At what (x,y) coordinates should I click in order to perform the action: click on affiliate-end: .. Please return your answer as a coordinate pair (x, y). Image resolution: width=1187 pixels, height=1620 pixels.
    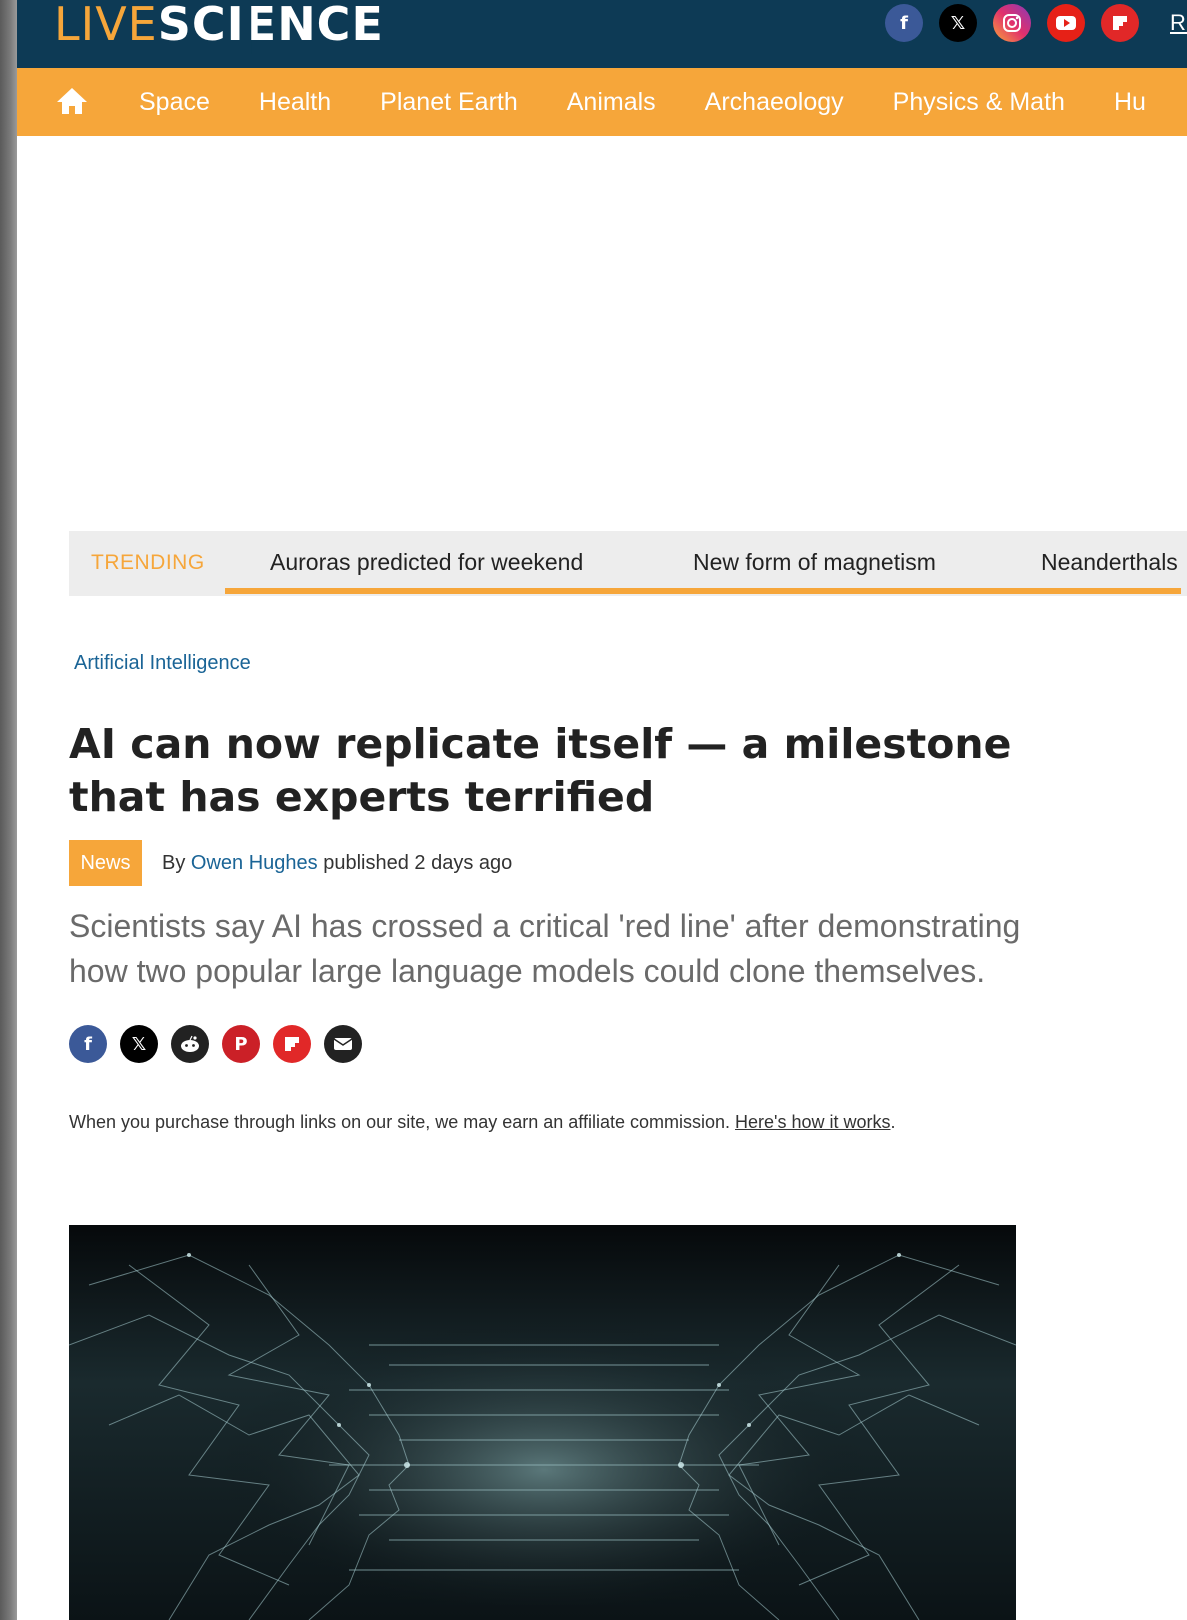
    Looking at the image, I should click on (893, 1122).